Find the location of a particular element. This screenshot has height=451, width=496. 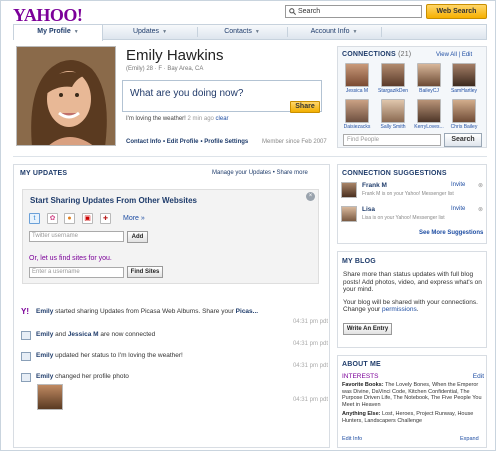

about-title: ABOUT ME is located at coordinates (361, 364).